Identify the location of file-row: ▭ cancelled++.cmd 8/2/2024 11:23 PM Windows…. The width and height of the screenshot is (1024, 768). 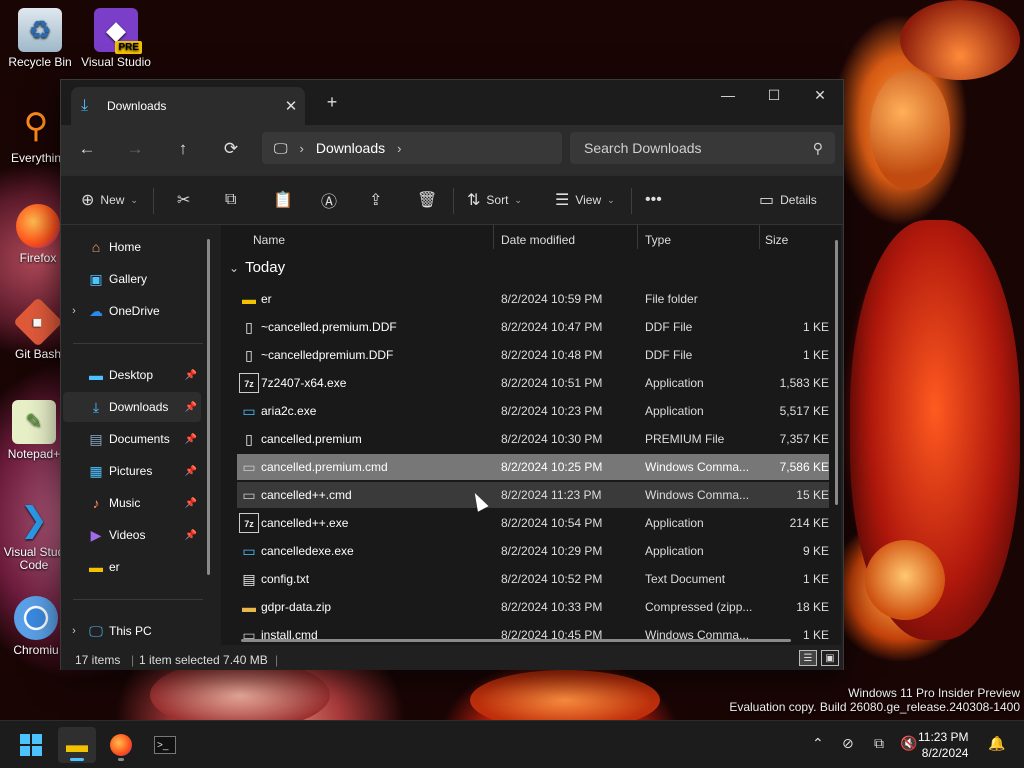
(533, 495).